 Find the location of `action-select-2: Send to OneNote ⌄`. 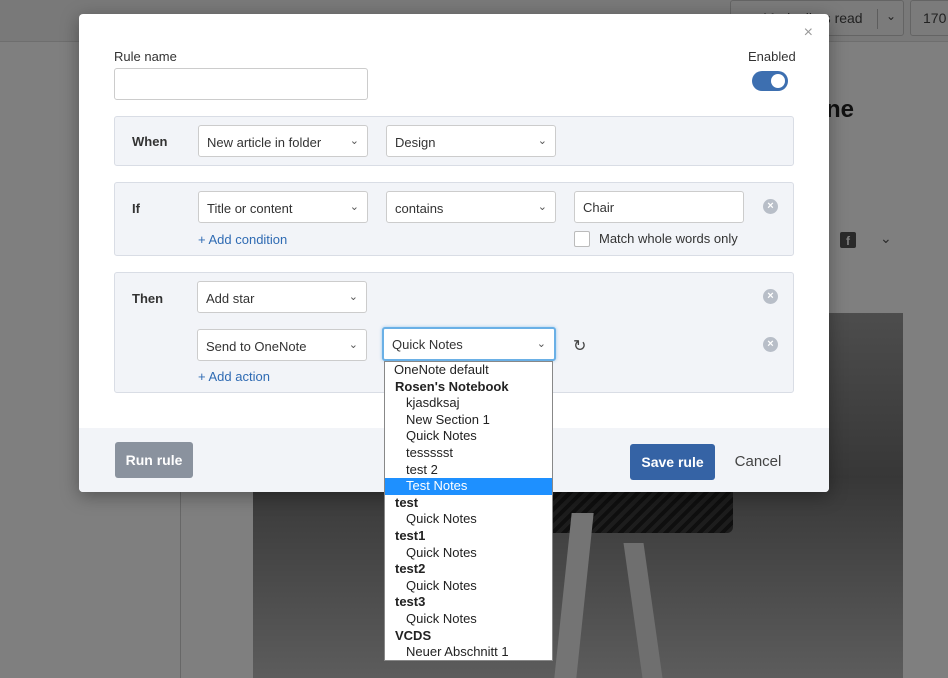

action-select-2: Send to OneNote ⌄ is located at coordinates (282, 345).